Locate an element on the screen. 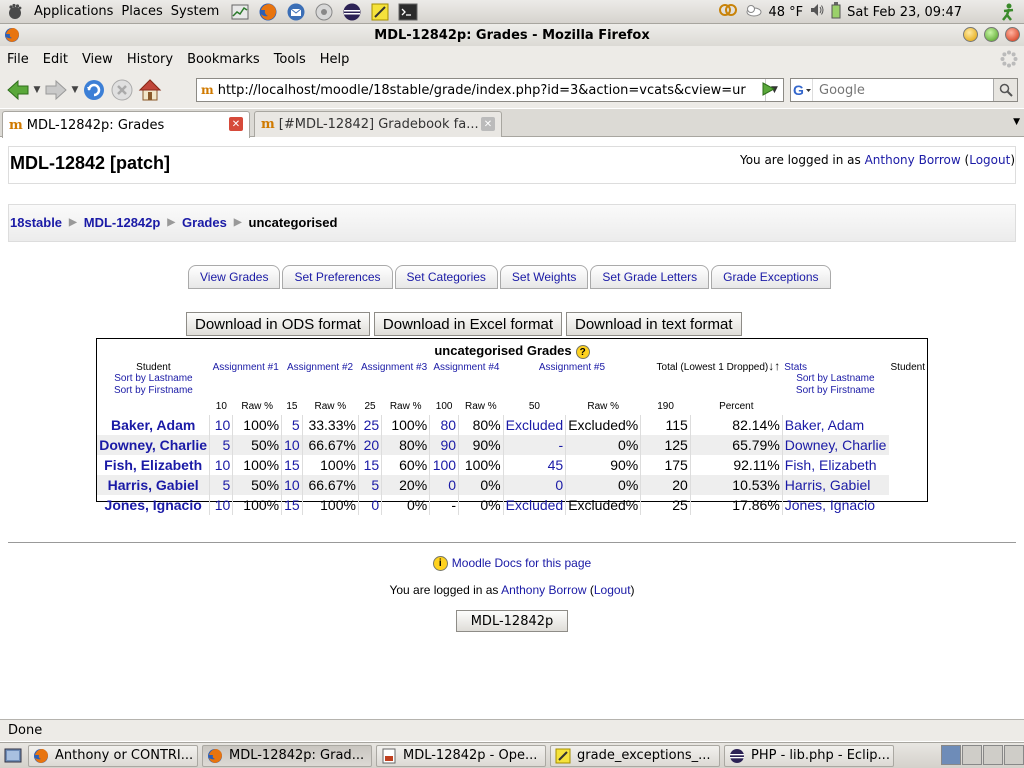 This screenshot has width=1024, height=768. close-window-button is located at coordinates (1012, 34).